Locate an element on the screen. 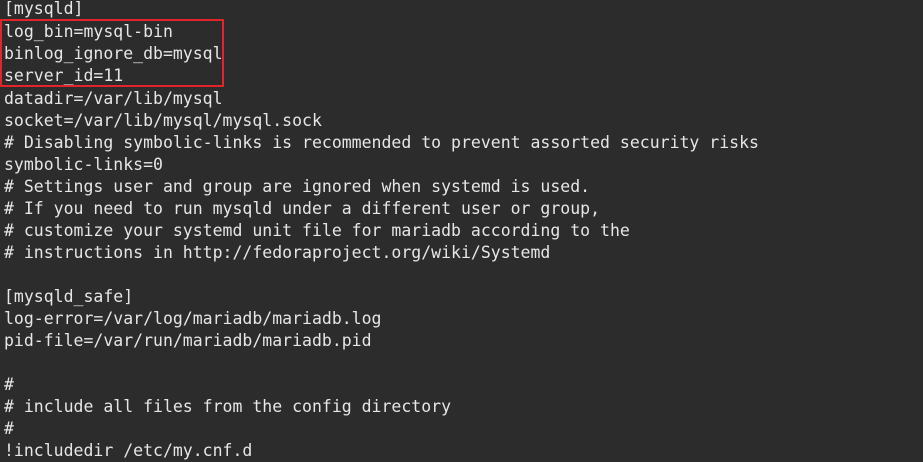  config-line-pid-file: pid-file=/var/run/mariadb/mariadb.pid is located at coordinates (188, 340).